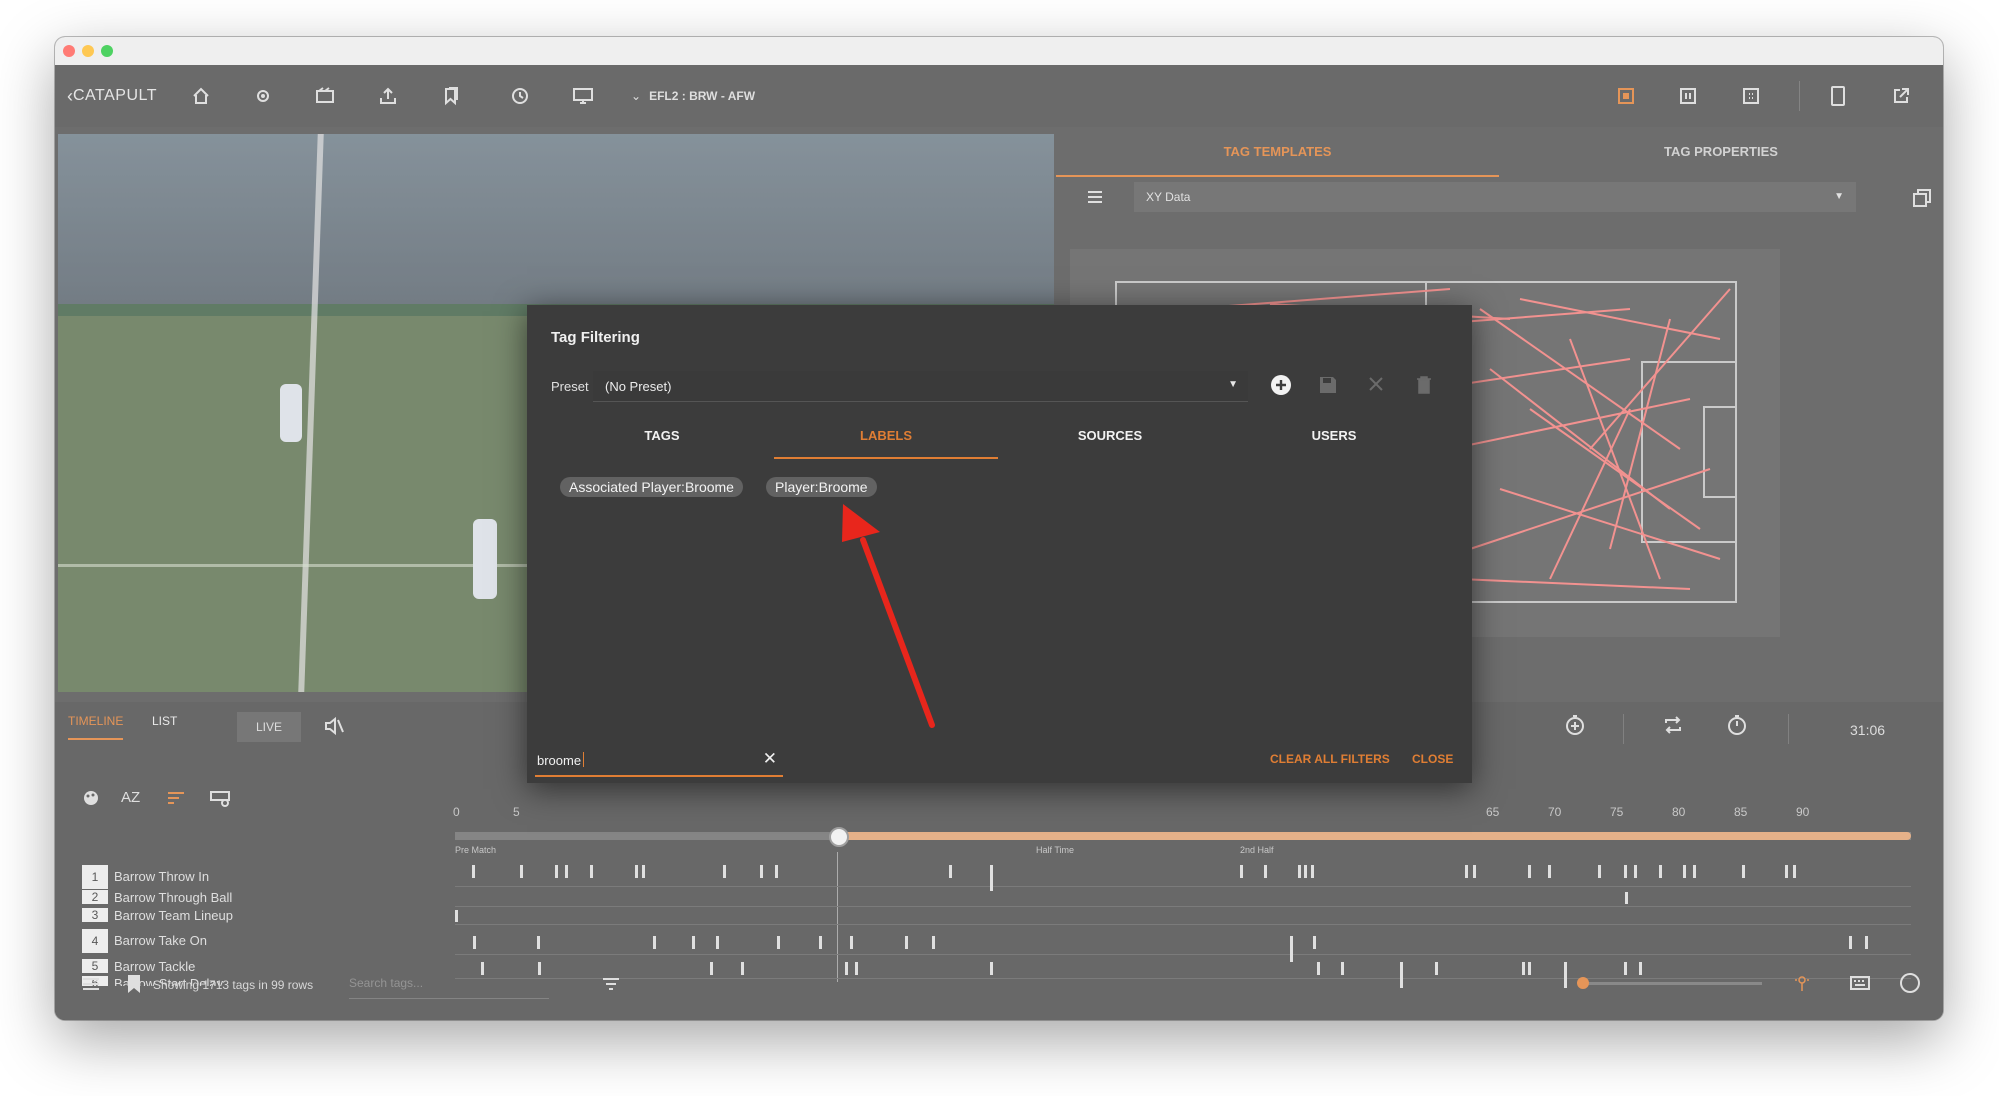 The height and width of the screenshot is (1096, 1999). Describe the element at coordinates (888, 616) in the screenshot. I see `annotation-arrow-icon` at that location.